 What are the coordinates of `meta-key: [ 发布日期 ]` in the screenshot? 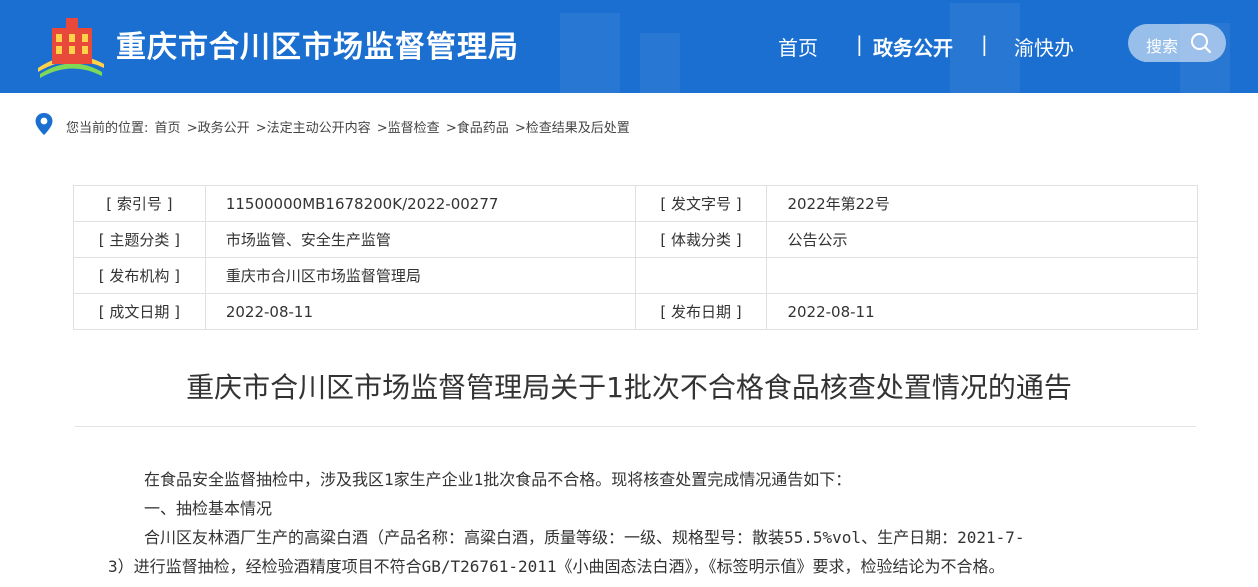 It's located at (701, 311).